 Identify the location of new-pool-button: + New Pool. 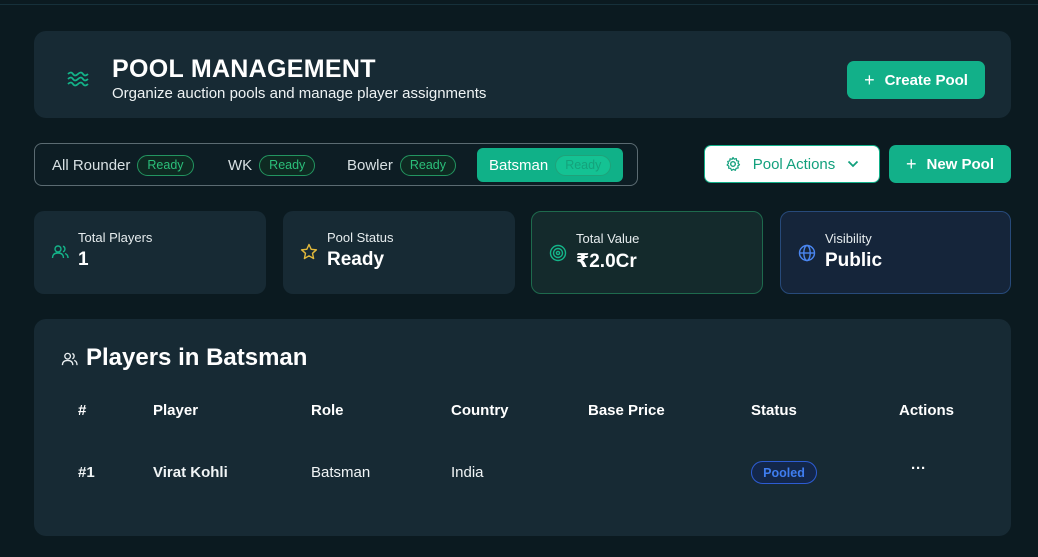
(950, 164).